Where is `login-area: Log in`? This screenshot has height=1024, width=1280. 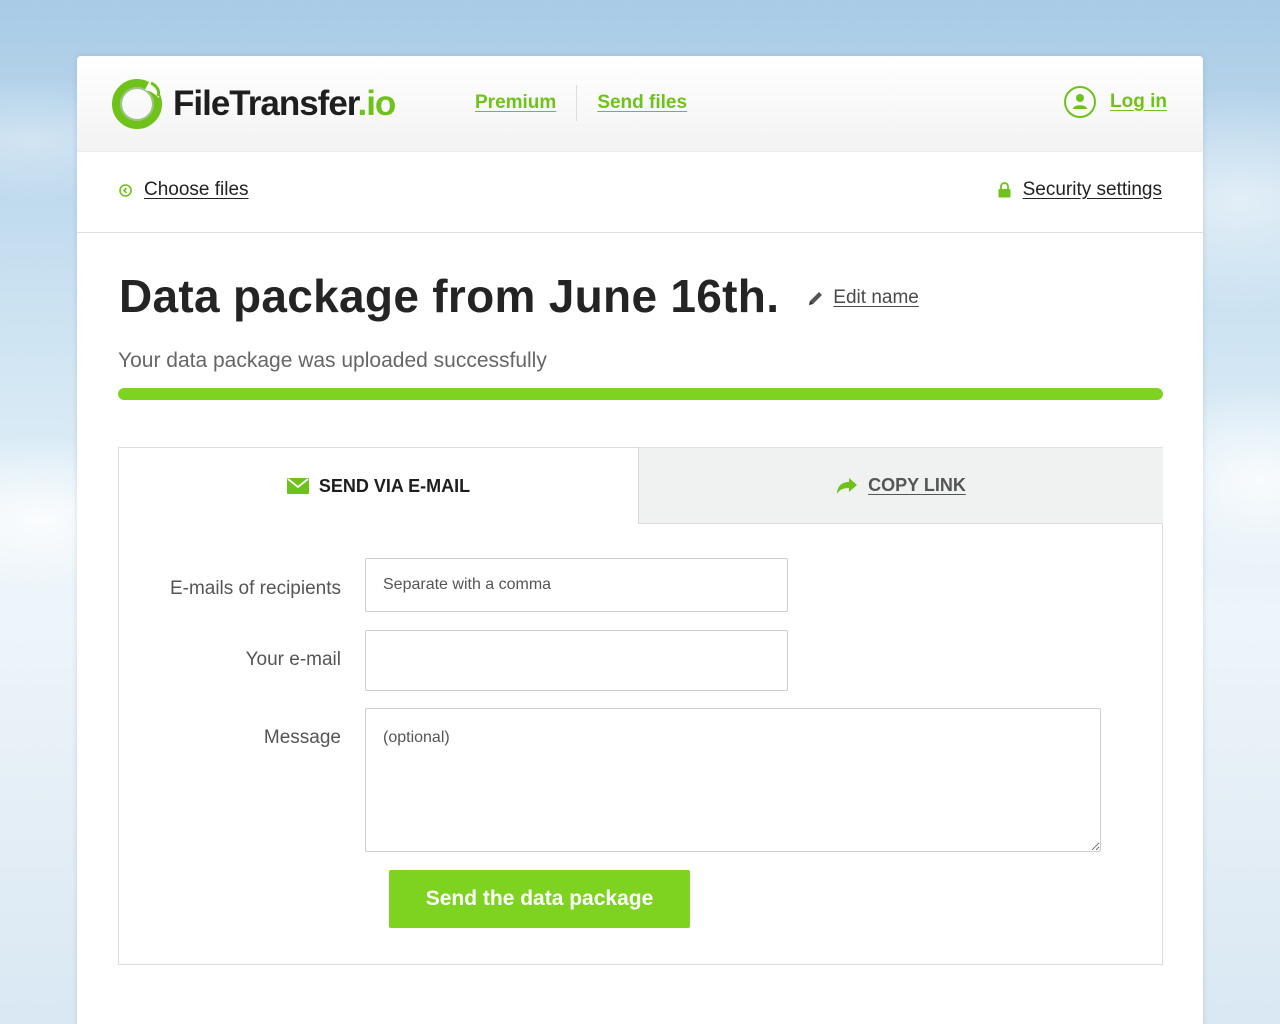
login-area: Log in is located at coordinates (1115, 102).